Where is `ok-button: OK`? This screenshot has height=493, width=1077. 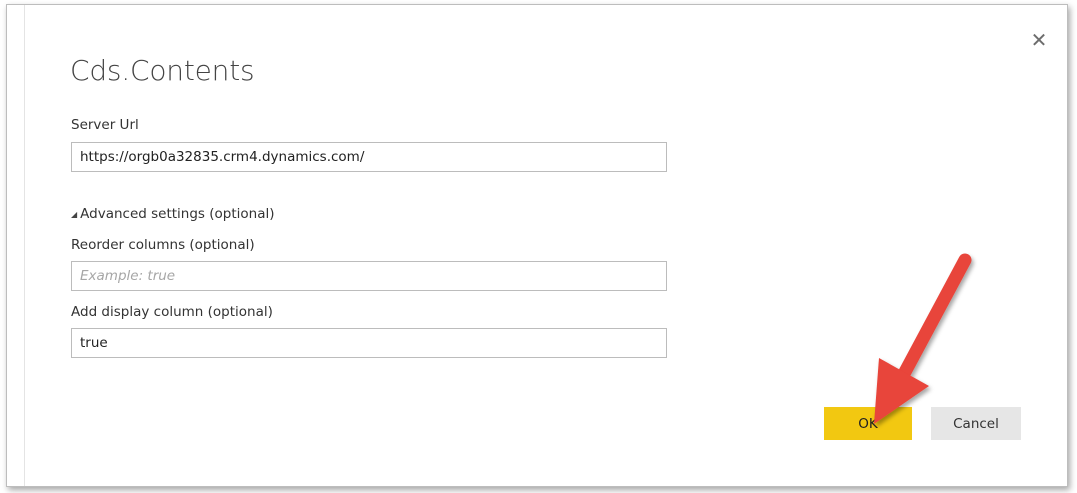 ok-button: OK is located at coordinates (868, 423).